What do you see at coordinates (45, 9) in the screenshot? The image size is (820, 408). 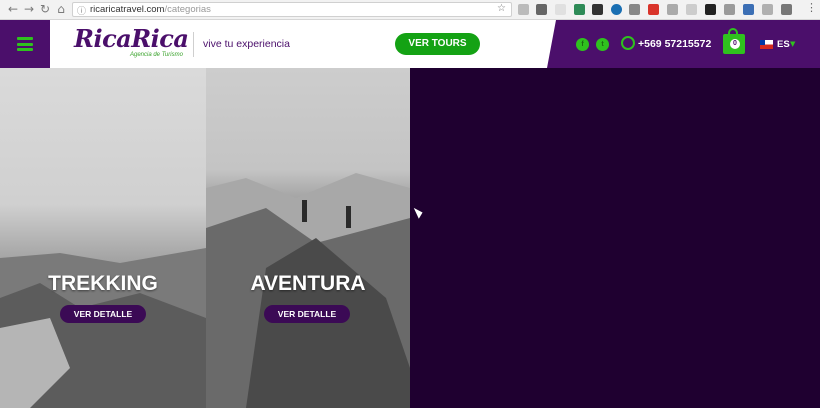 I see `reload-icon: ↻` at bounding box center [45, 9].